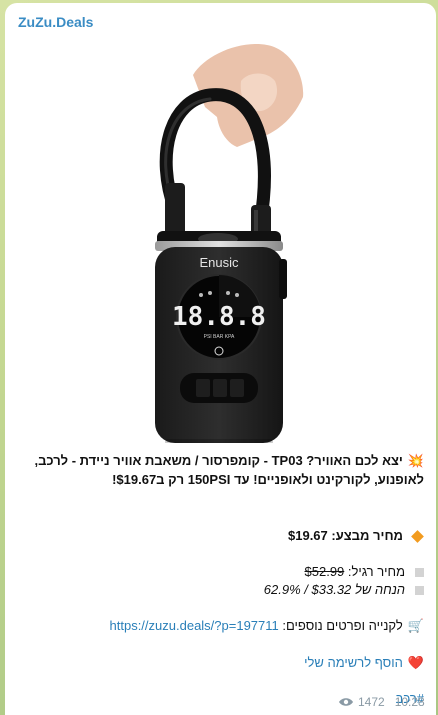 The height and width of the screenshot is (715, 438). I want to click on sale-price-label: מחיר מבצע:, so click(367, 535).